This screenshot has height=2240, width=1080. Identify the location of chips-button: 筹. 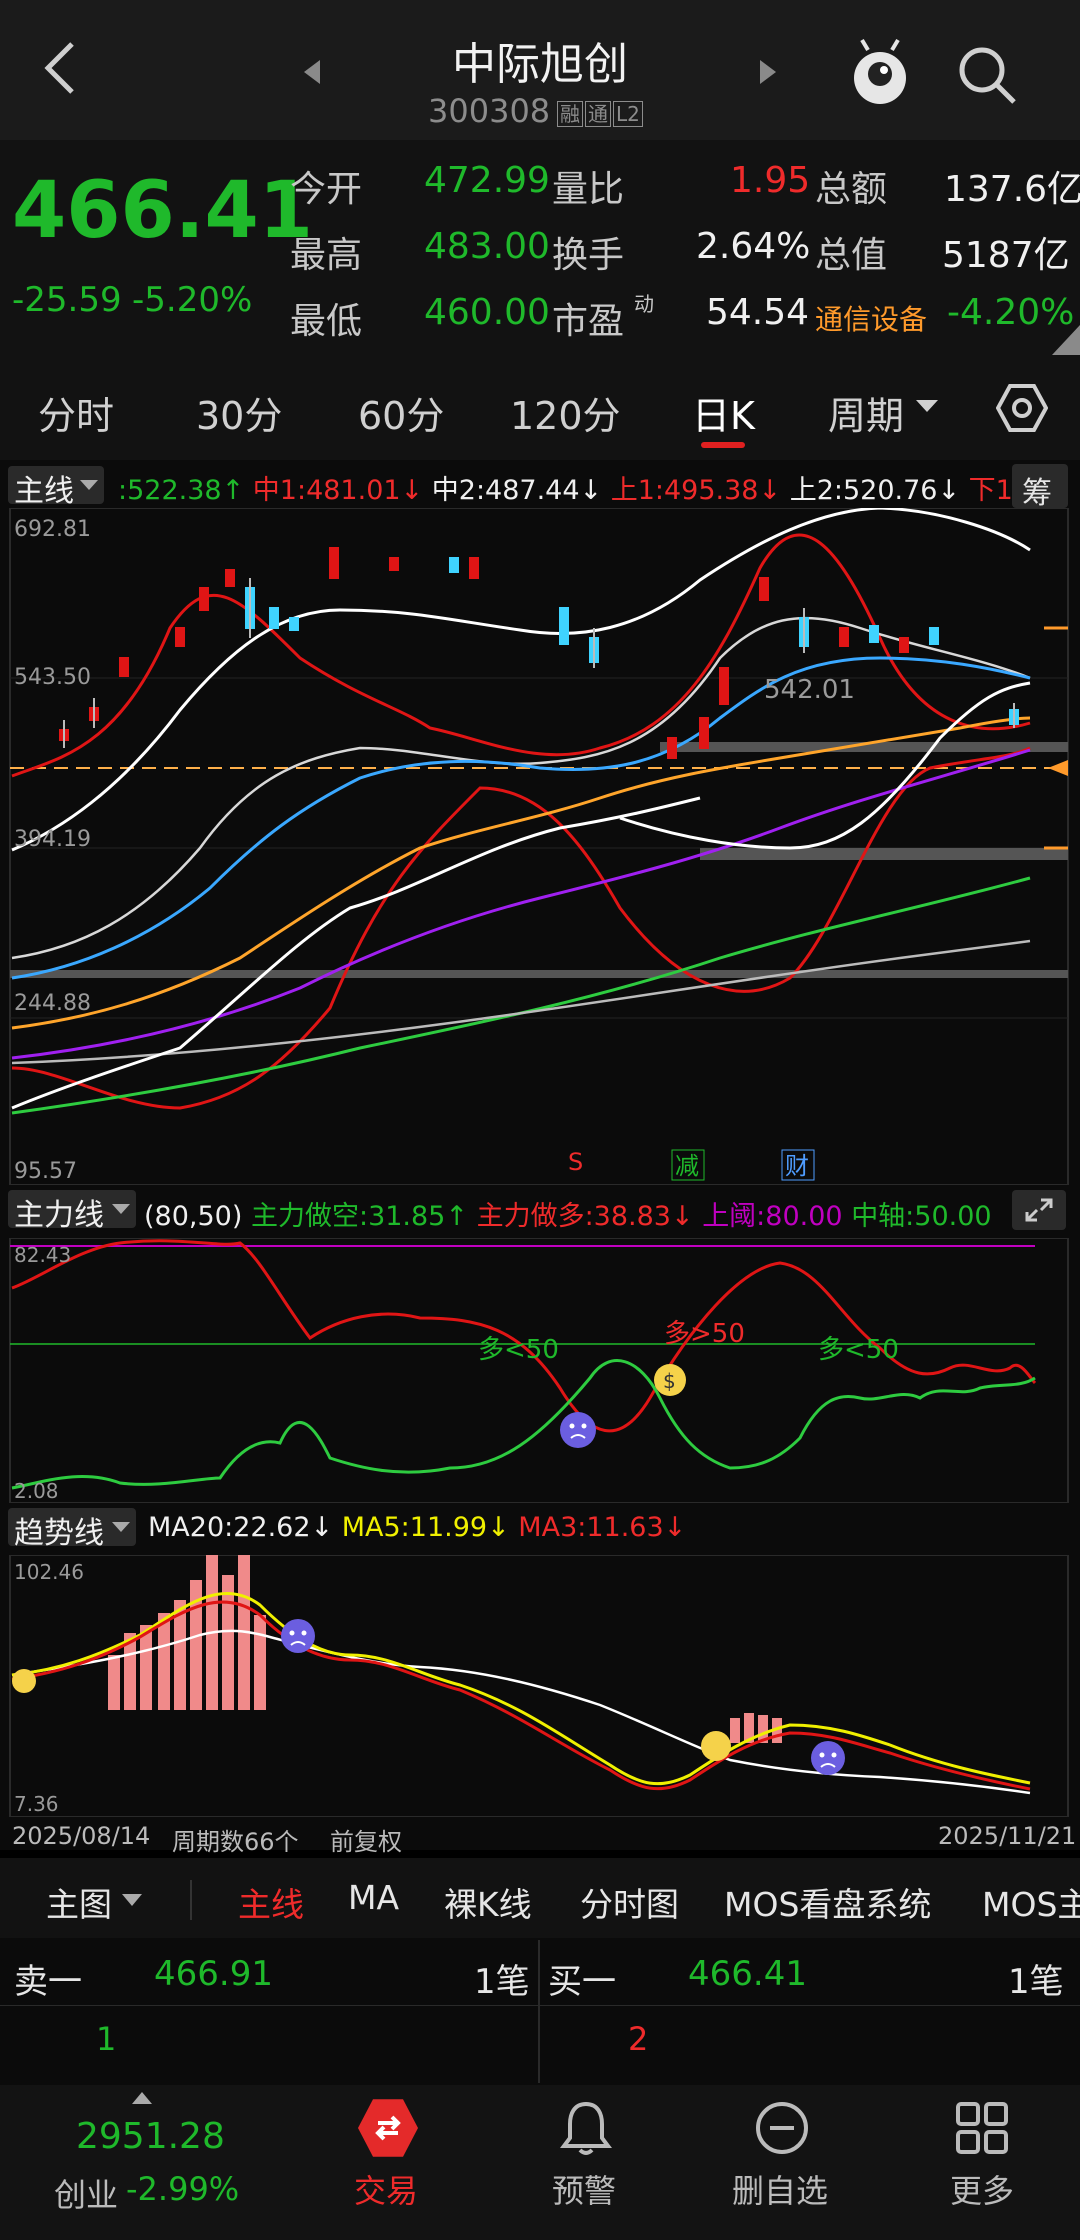
(1040, 487).